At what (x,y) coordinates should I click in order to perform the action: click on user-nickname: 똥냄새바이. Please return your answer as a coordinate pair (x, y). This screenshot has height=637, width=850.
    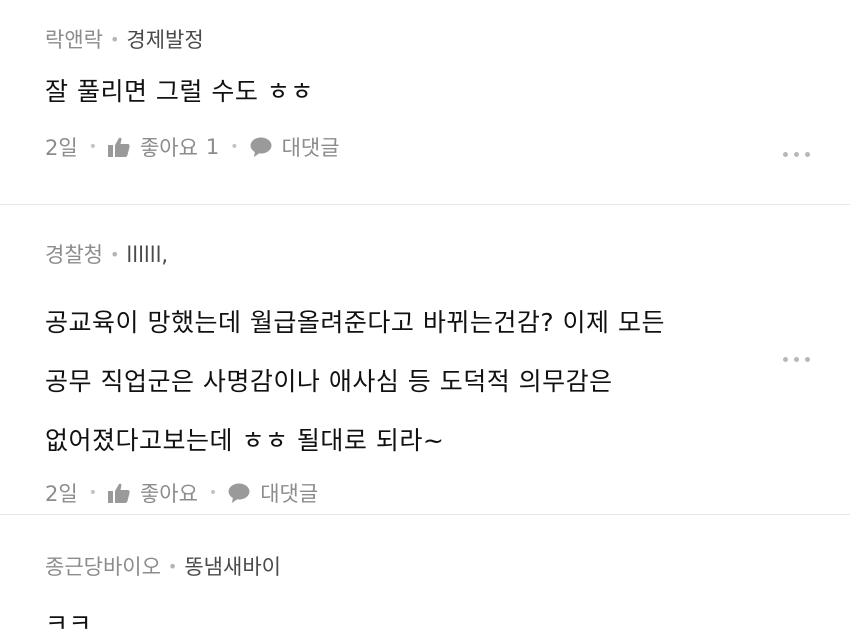
    Looking at the image, I should click on (232, 567).